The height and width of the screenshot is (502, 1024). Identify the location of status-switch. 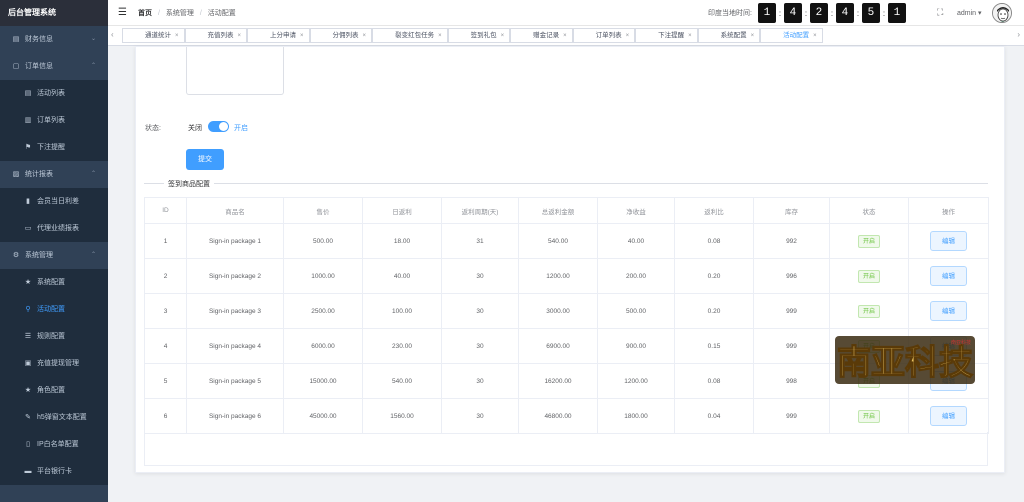
(218, 126).